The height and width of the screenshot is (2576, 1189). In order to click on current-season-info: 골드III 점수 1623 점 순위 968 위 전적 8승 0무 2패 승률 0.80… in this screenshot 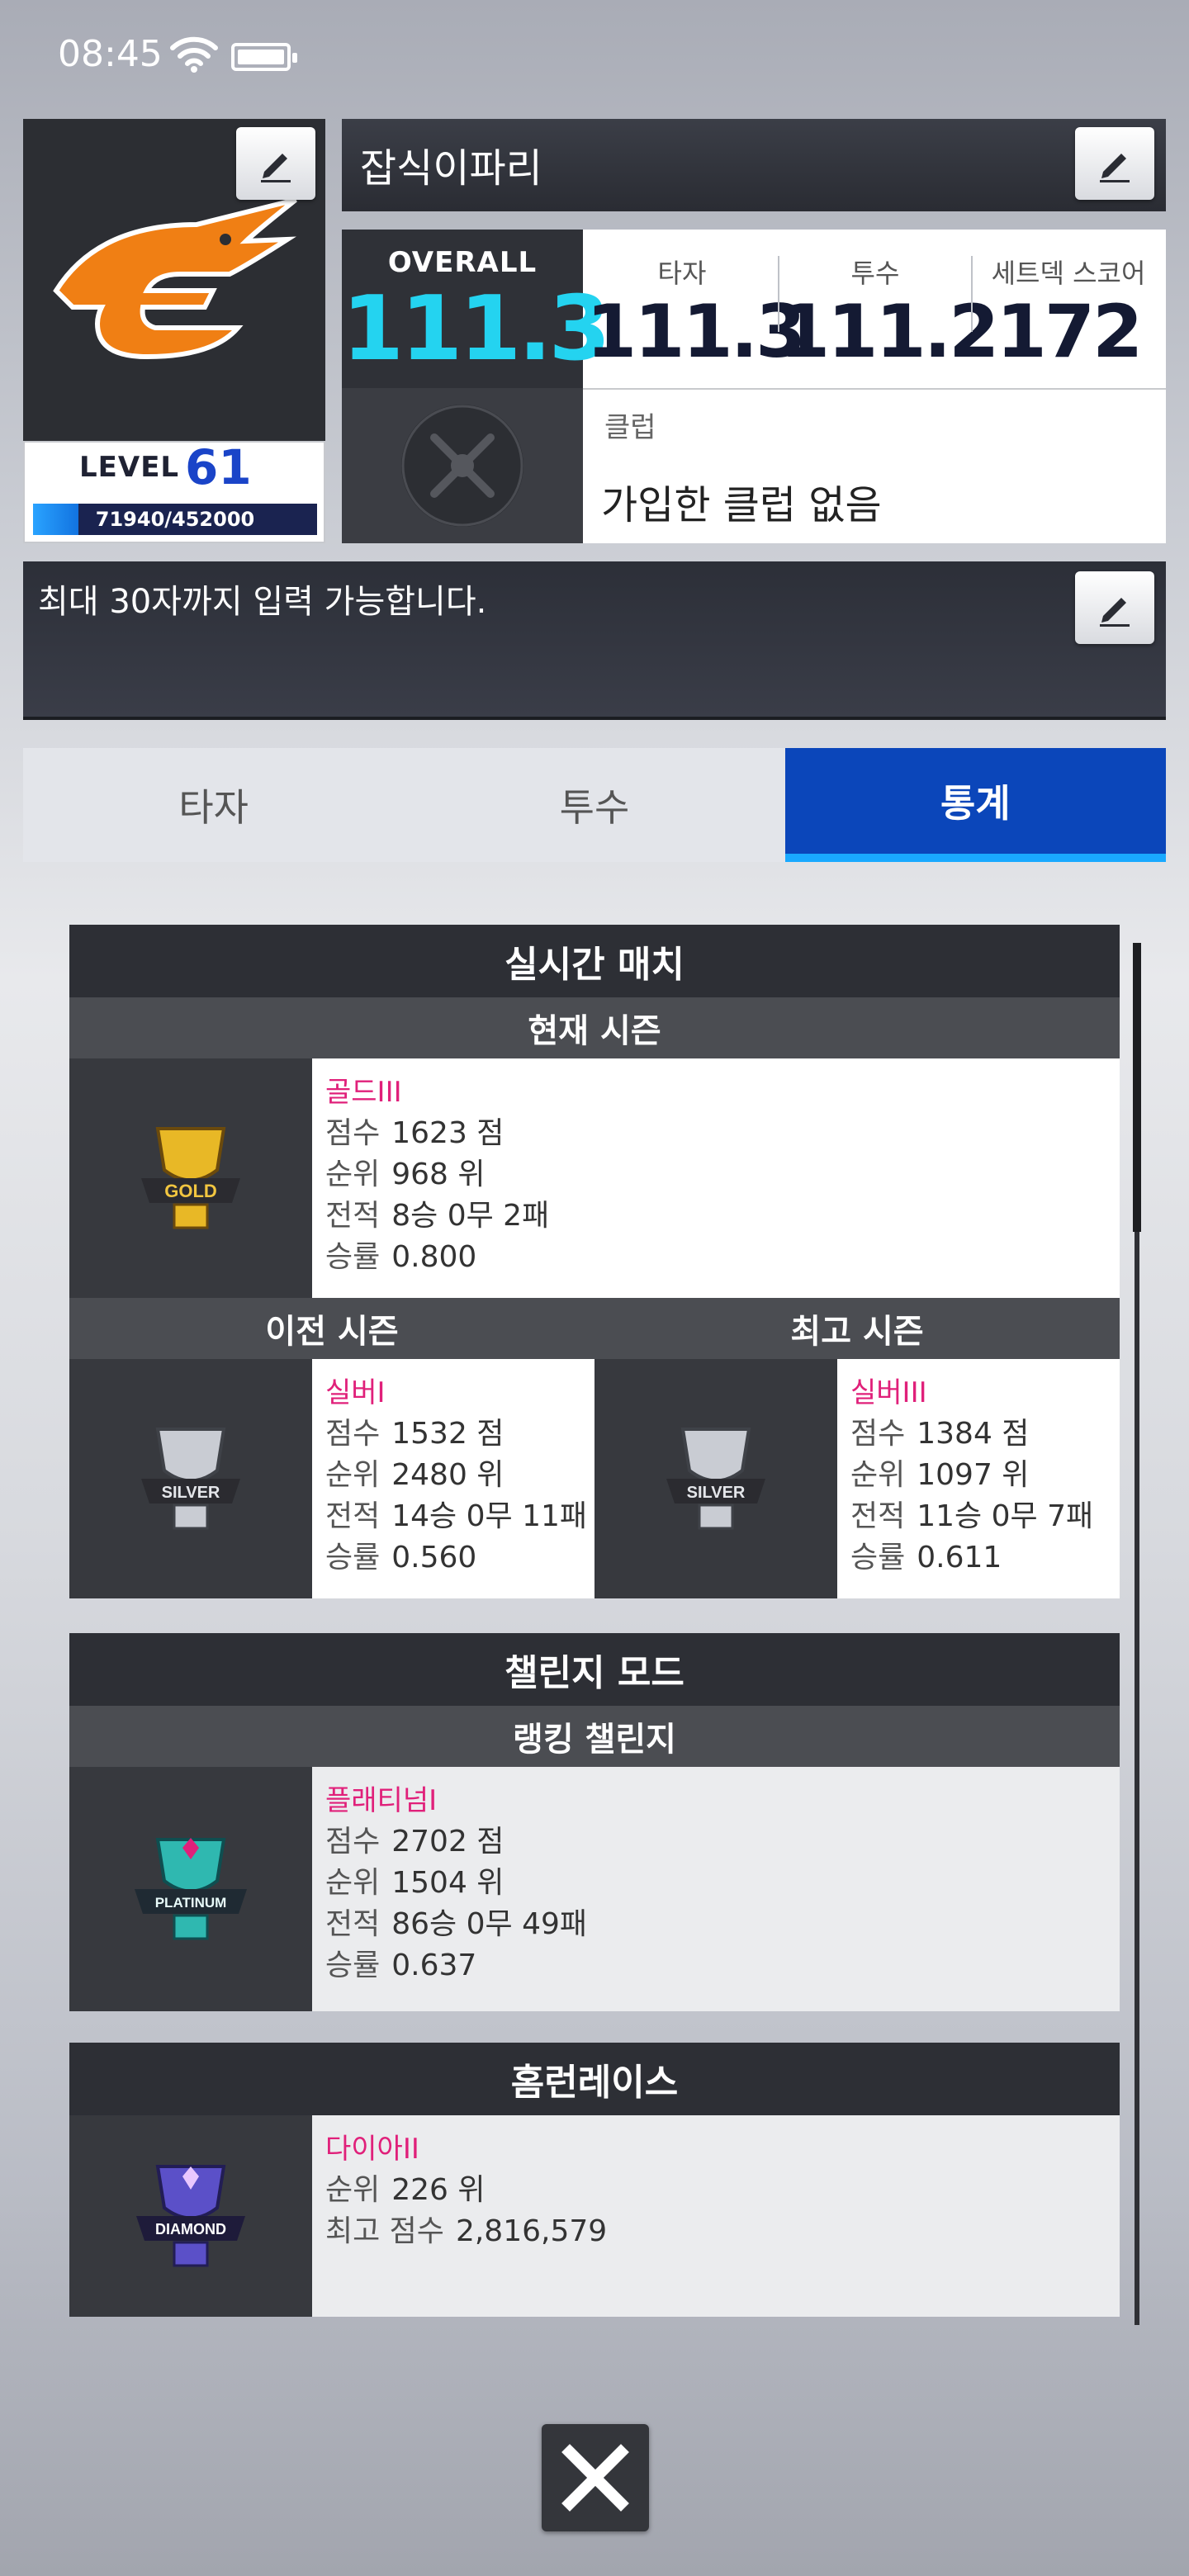, I will do `click(716, 1178)`.